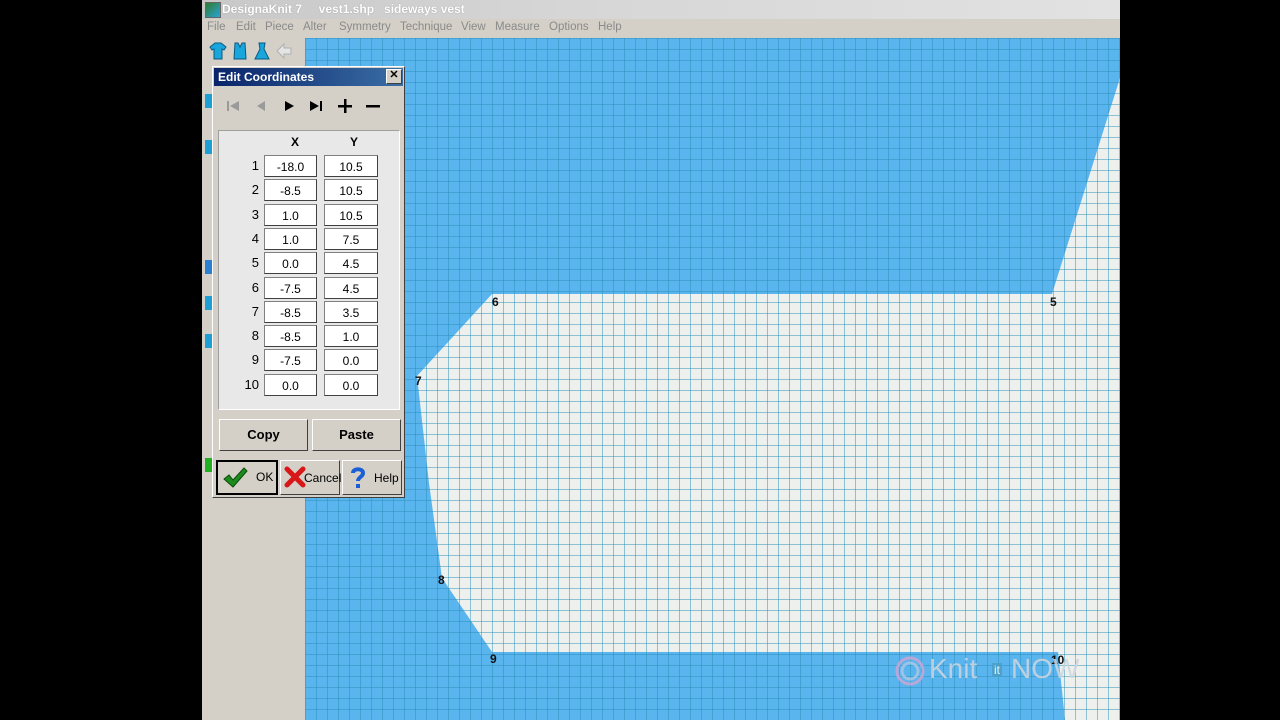  Describe the element at coordinates (473, 27) in the screenshot. I see `menu-view: View` at that location.